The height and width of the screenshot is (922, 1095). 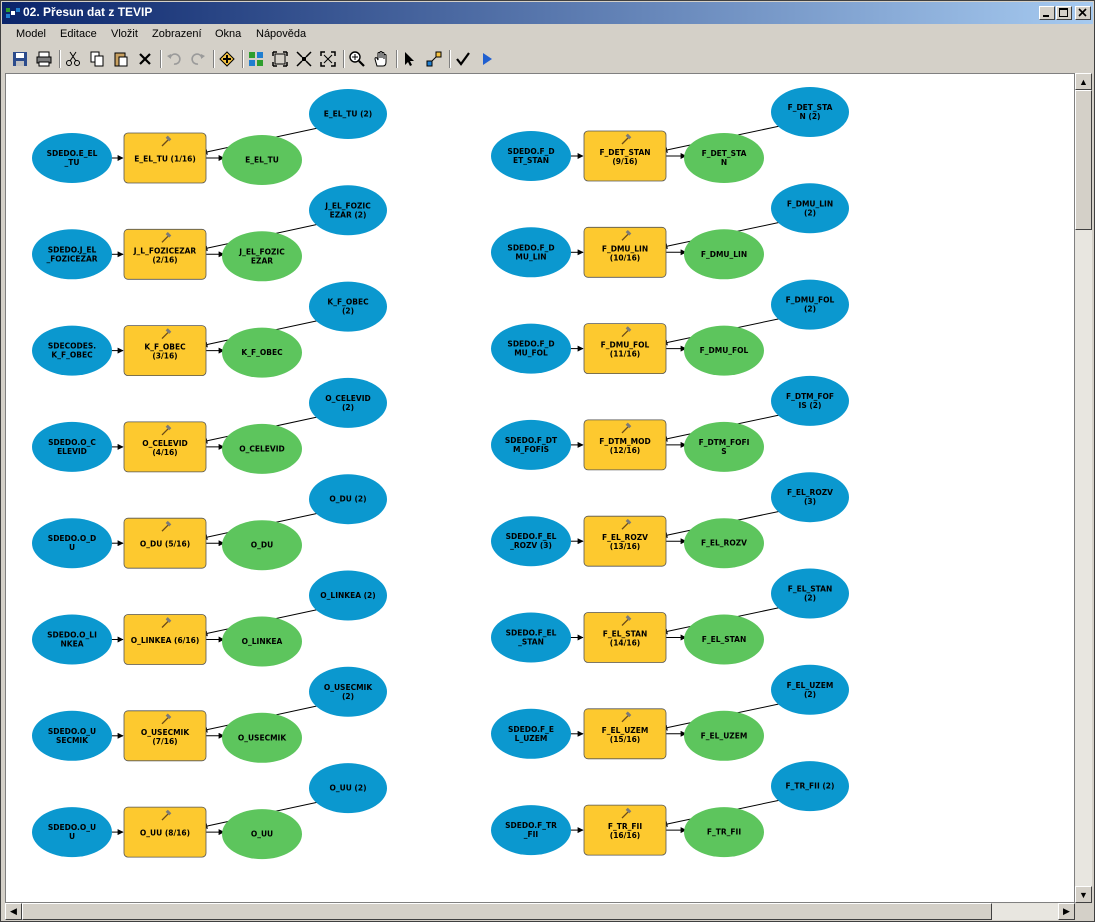 I want to click on cut-button, so click(x=73, y=59).